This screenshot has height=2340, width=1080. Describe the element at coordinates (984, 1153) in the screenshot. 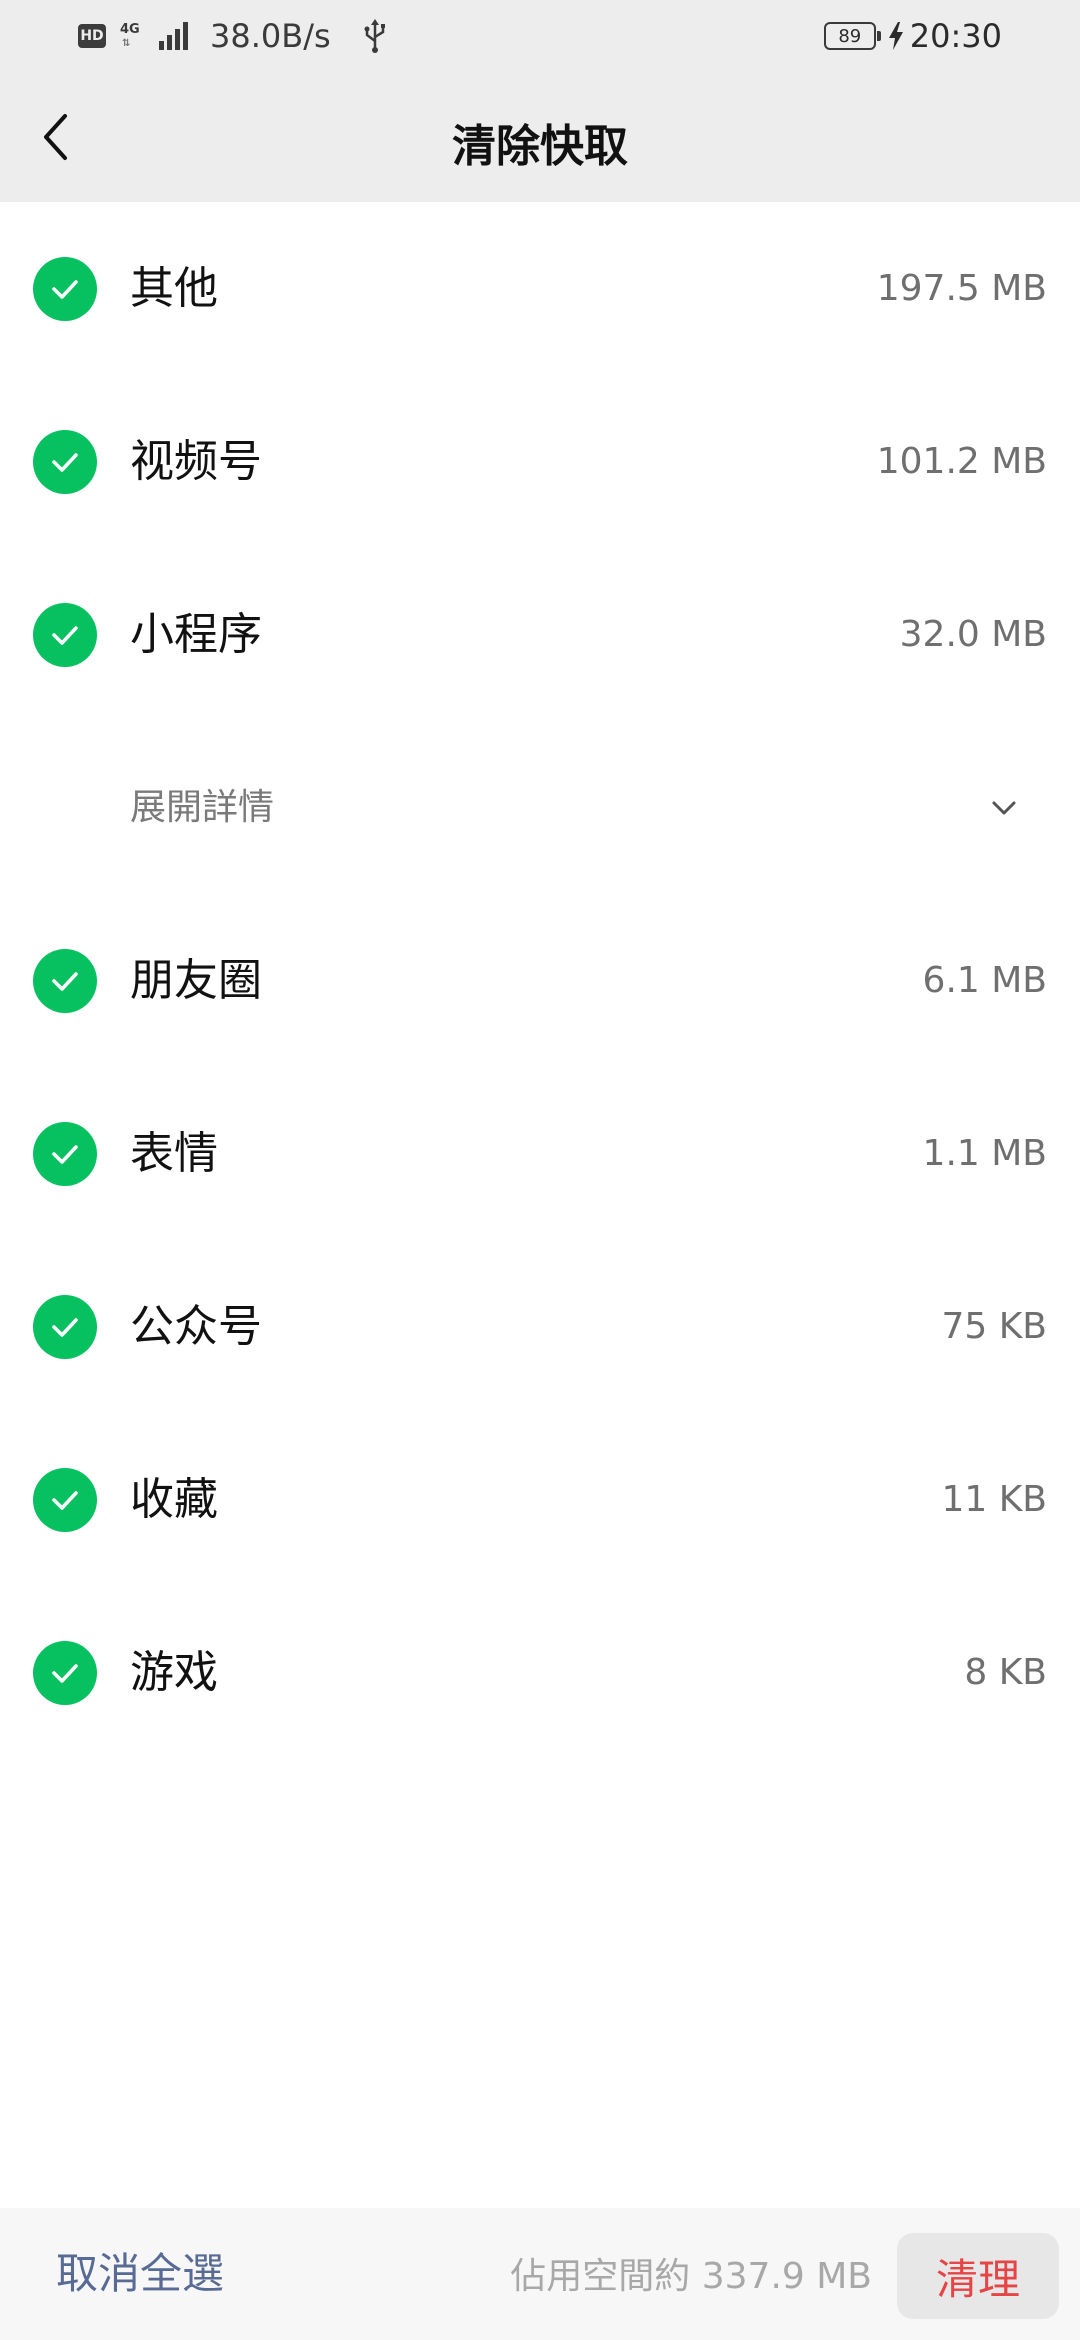

I see `cache-item-size: 1.1 MB` at that location.